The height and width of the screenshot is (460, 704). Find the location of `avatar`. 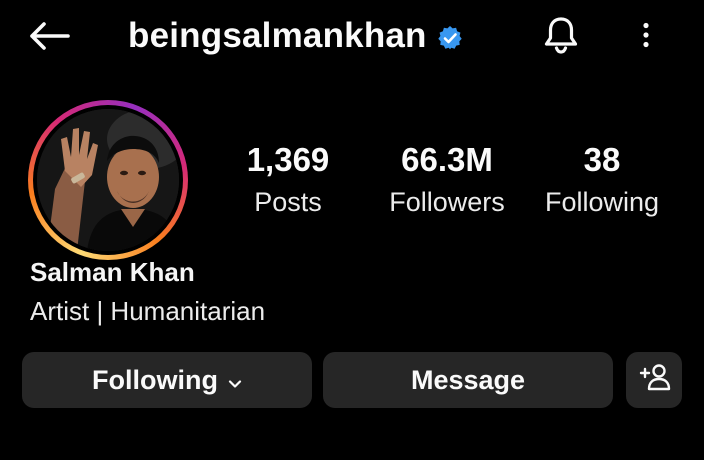

avatar is located at coordinates (108, 180).